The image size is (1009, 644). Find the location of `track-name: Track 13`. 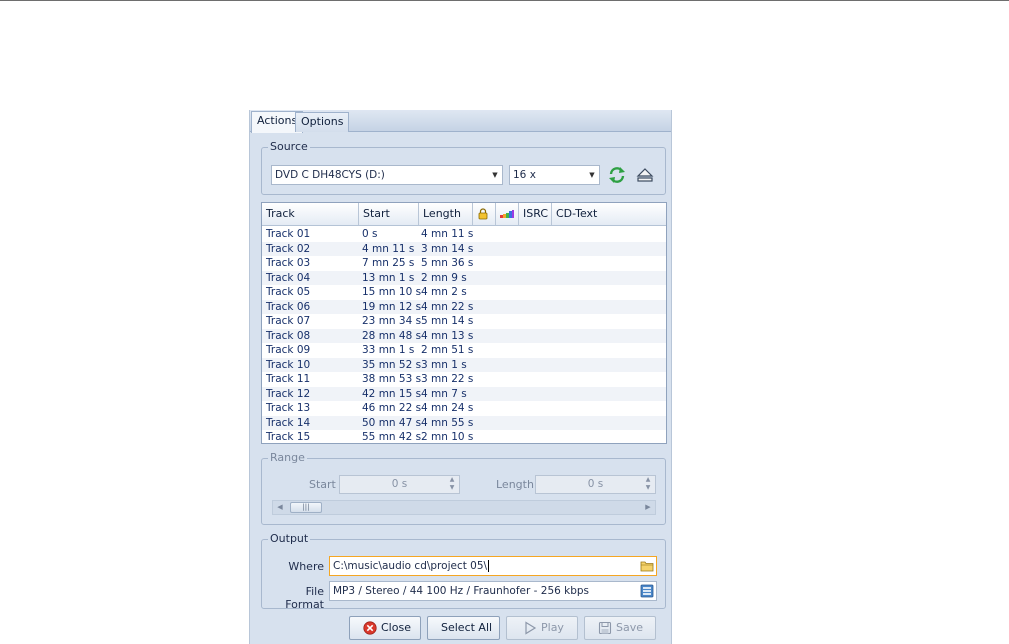

track-name: Track 13 is located at coordinates (288, 408).